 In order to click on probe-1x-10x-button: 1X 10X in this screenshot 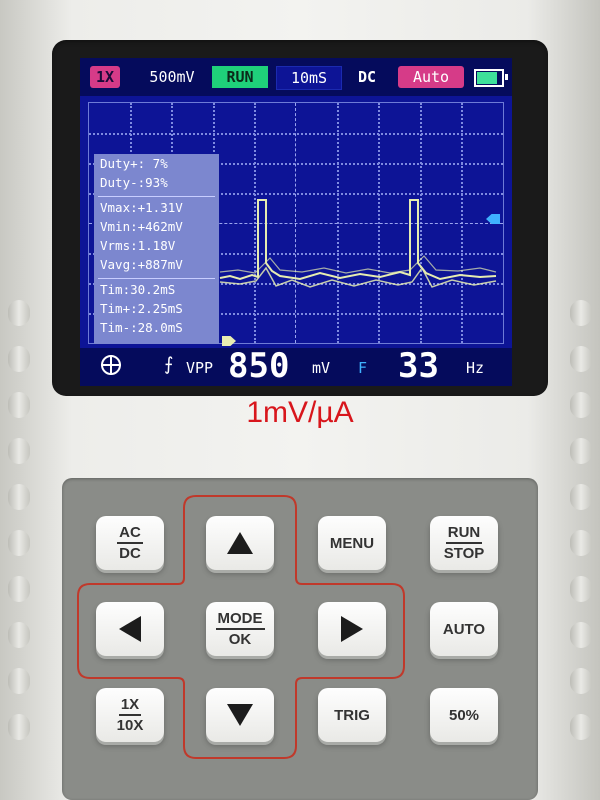, I will do `click(130, 715)`.